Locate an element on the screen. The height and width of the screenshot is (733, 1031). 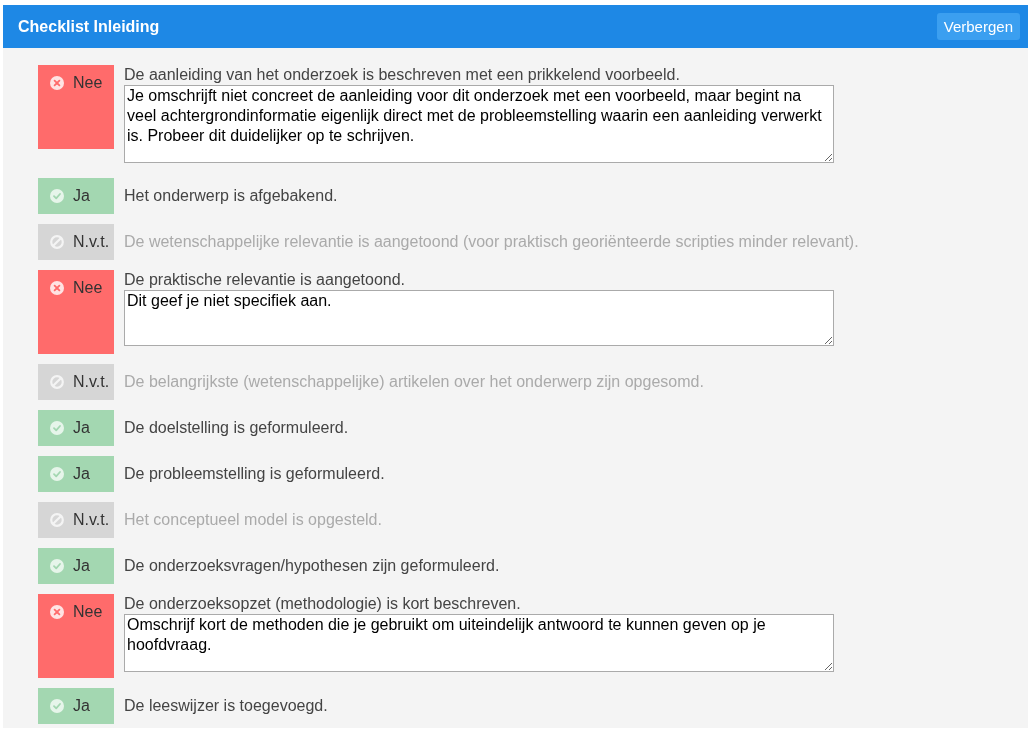
comment-field: Omschrijf kort de methoden die je gebruikt om uiteindelijk antwoord te kunnen geven op je hoofdvraag. is located at coordinates (479, 643).